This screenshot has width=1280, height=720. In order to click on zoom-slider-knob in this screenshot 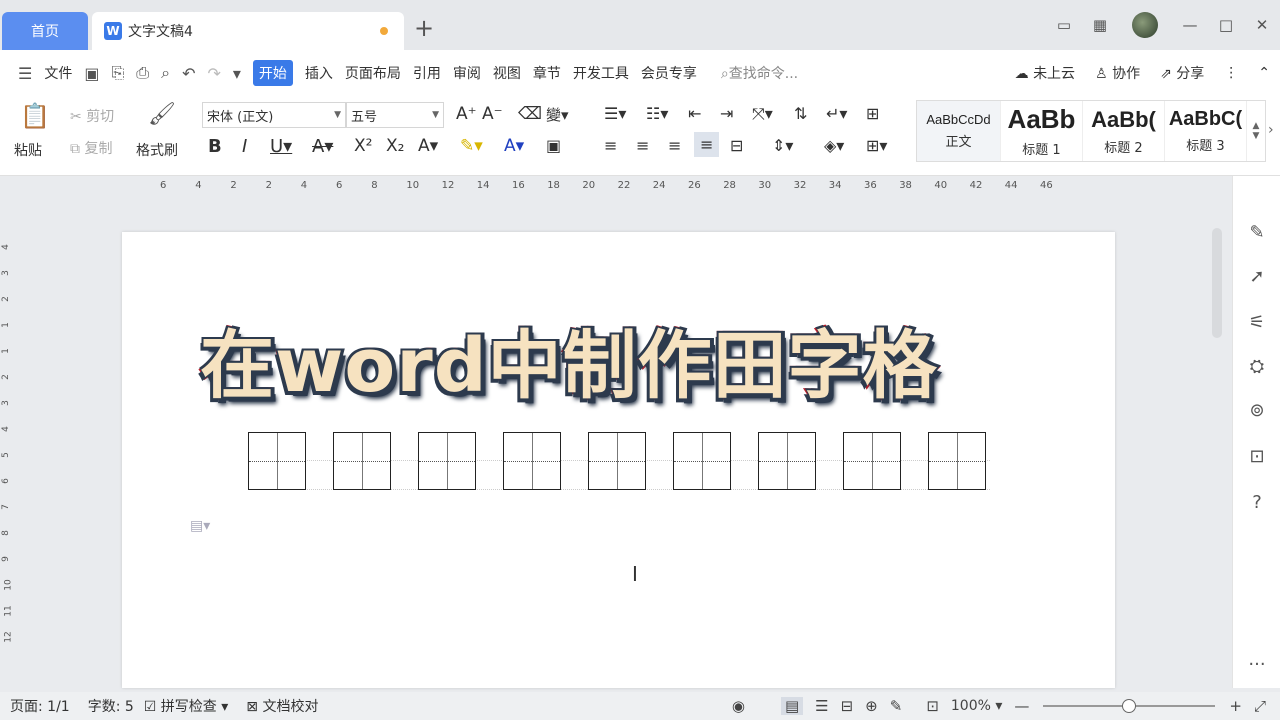, I will do `click(1129, 706)`.